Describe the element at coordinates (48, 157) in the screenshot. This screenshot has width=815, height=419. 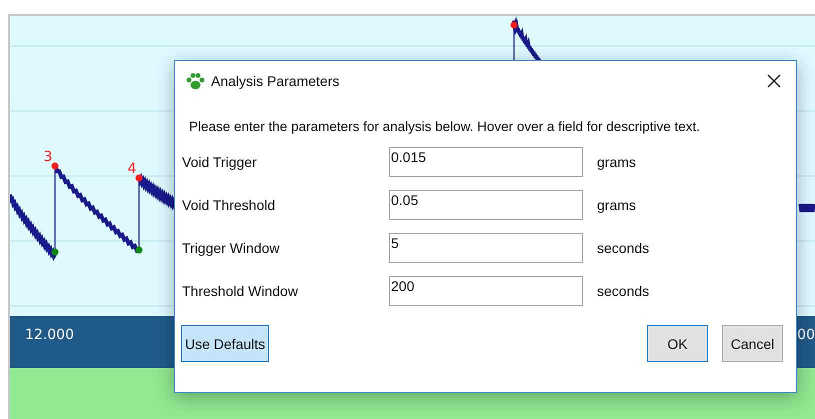
I see `peak-label: 3` at that location.